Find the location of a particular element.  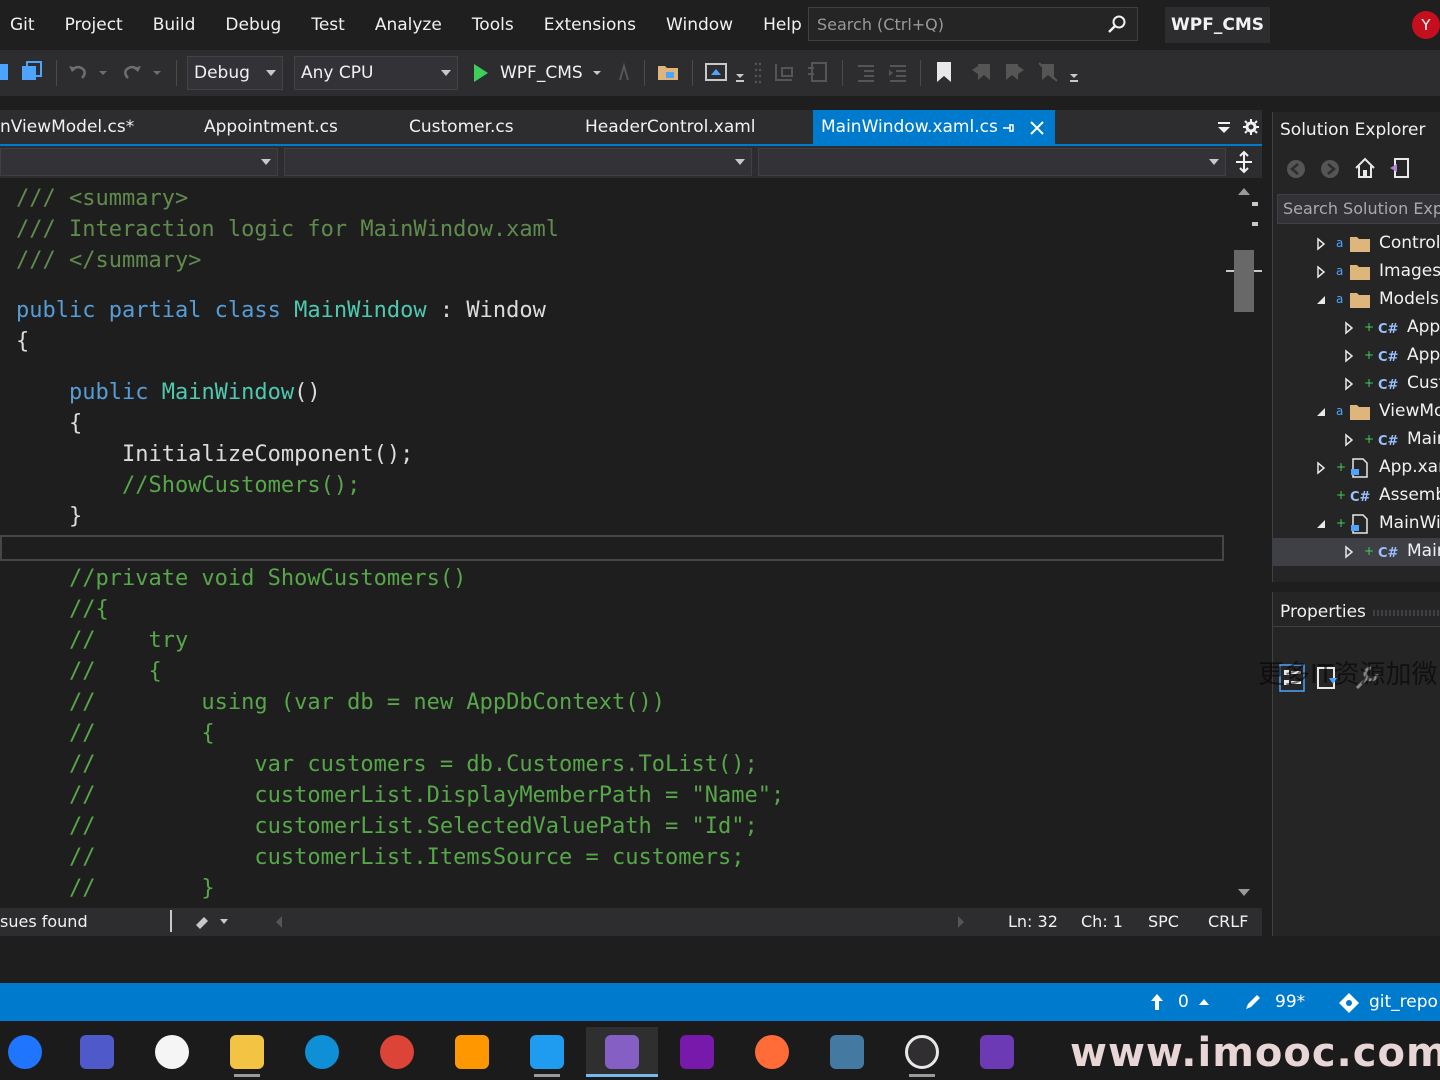

step-into-icon is located at coordinates (784, 72).